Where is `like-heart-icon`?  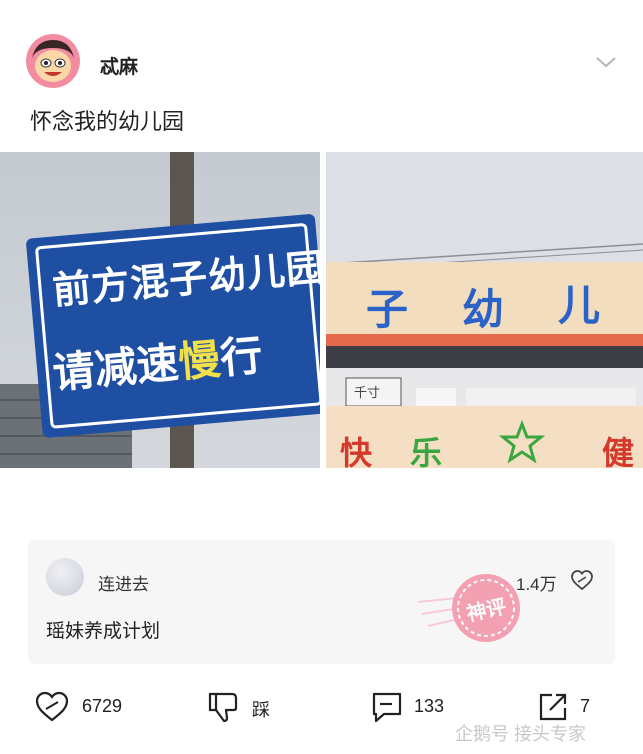 like-heart-icon is located at coordinates (52, 706).